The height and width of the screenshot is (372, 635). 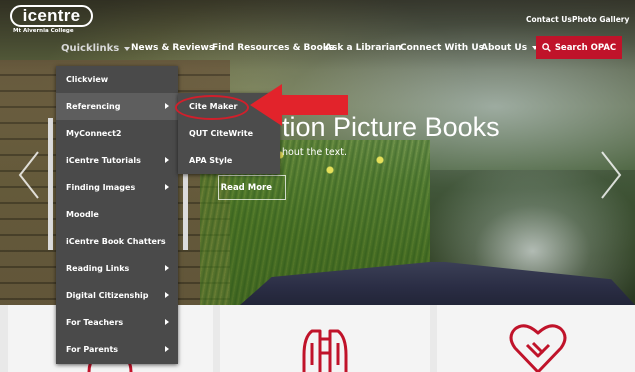 I want to click on binoculars-icon, so click(x=325, y=350).